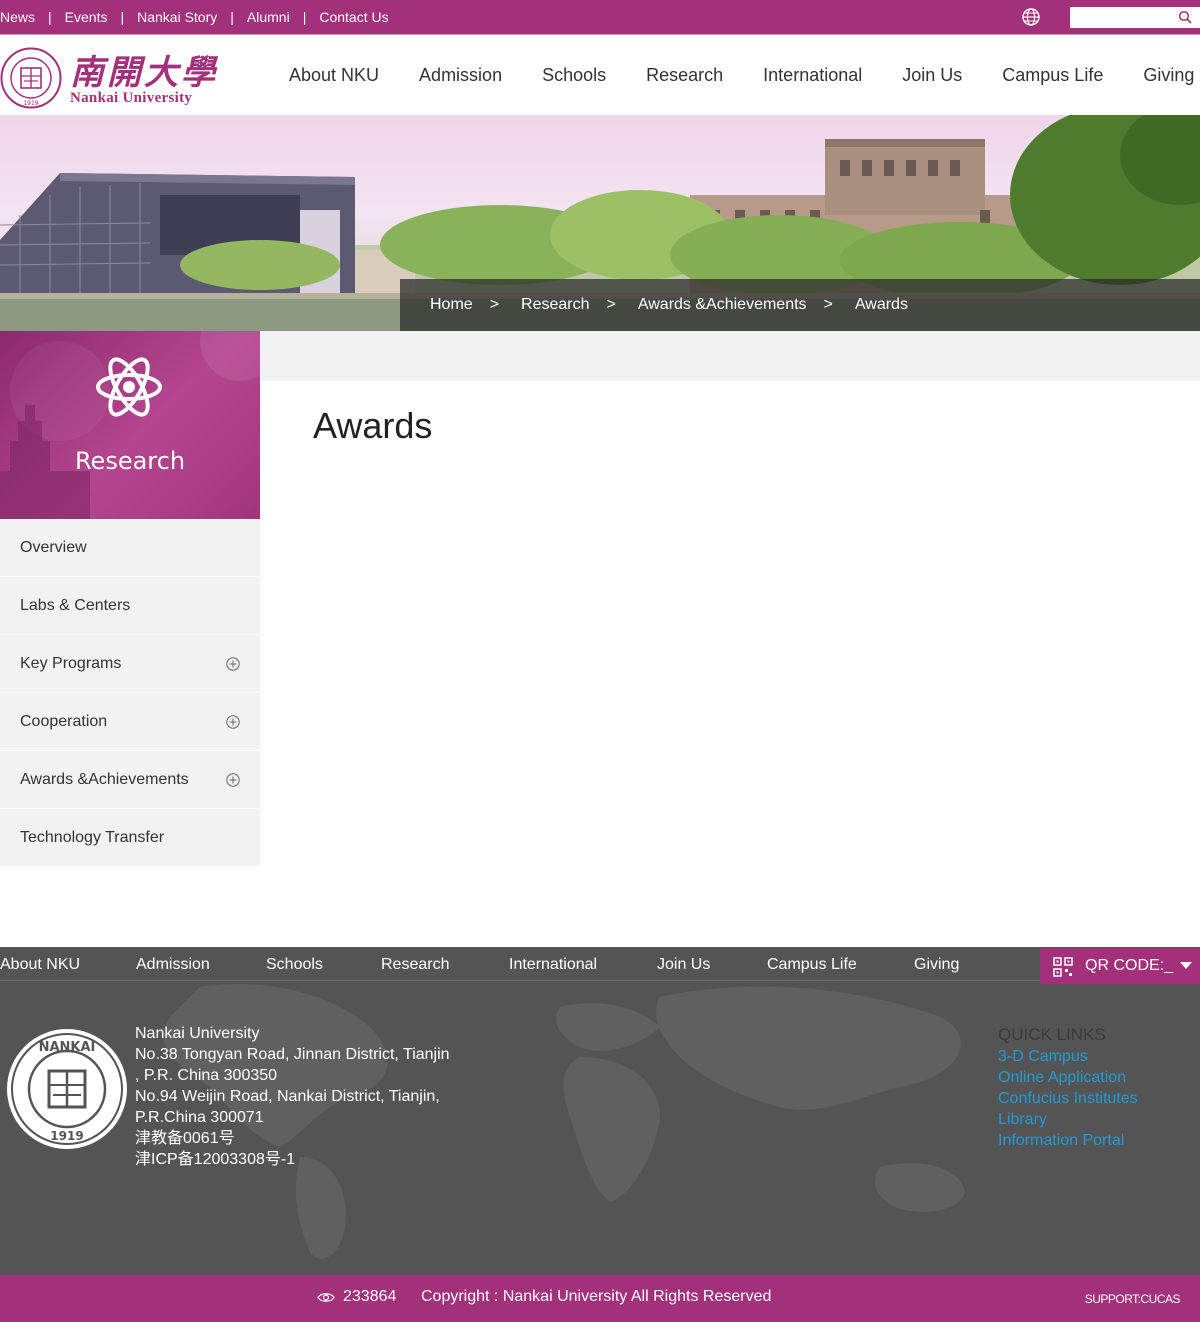  Describe the element at coordinates (86, 17) in the screenshot. I see `top-link-events: Events` at that location.